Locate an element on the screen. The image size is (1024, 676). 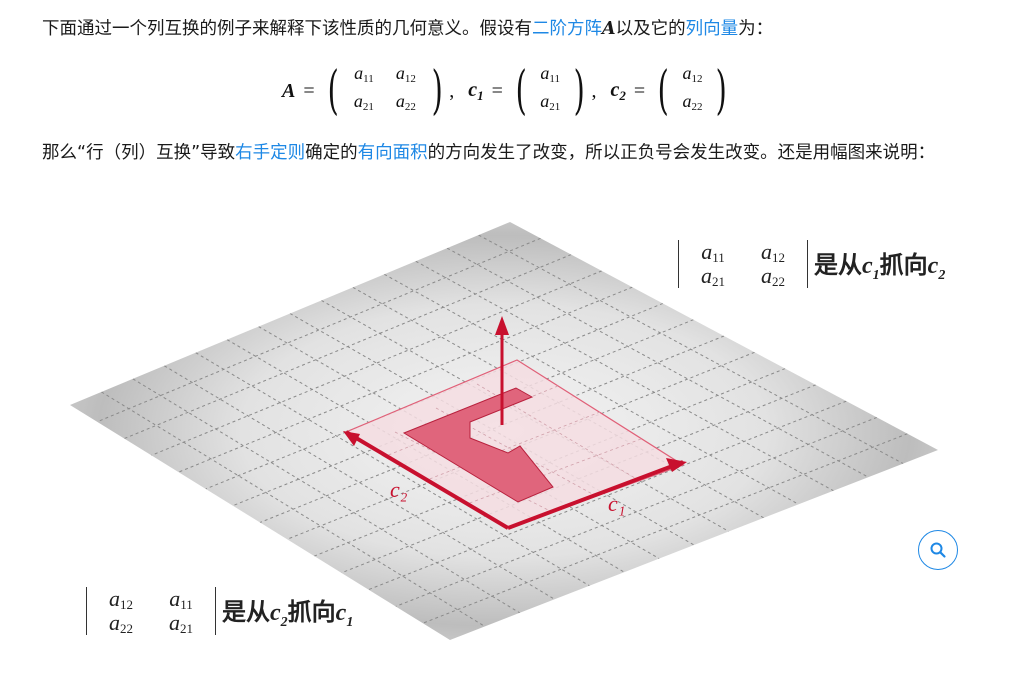
math-equals-c1: = is located at coordinates (497, 90).